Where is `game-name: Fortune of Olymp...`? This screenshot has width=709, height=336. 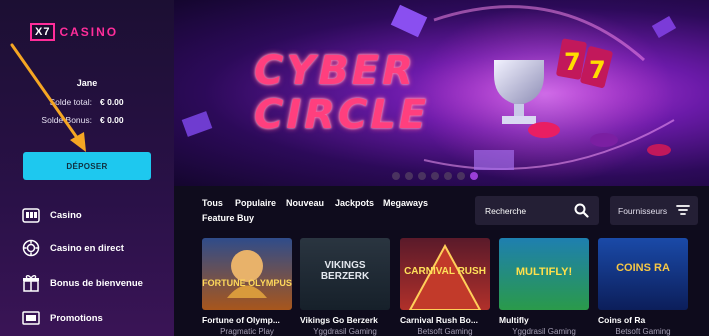
game-name: Fortune of Olymp... is located at coordinates (241, 320).